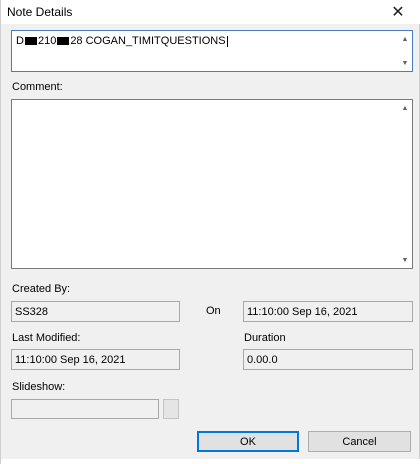 This screenshot has height=464, width=420. Describe the element at coordinates (40, 12) in the screenshot. I see `window-title: Note Details` at that location.